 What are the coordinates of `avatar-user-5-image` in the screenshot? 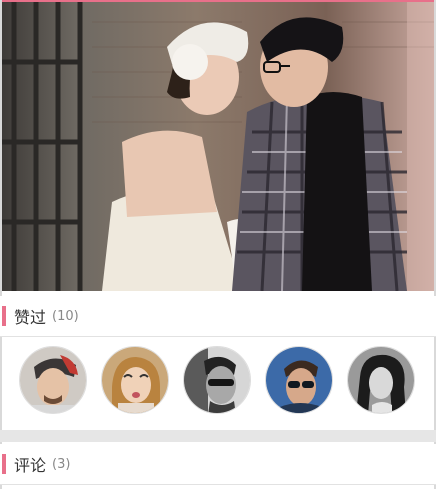 It's located at (381, 380).